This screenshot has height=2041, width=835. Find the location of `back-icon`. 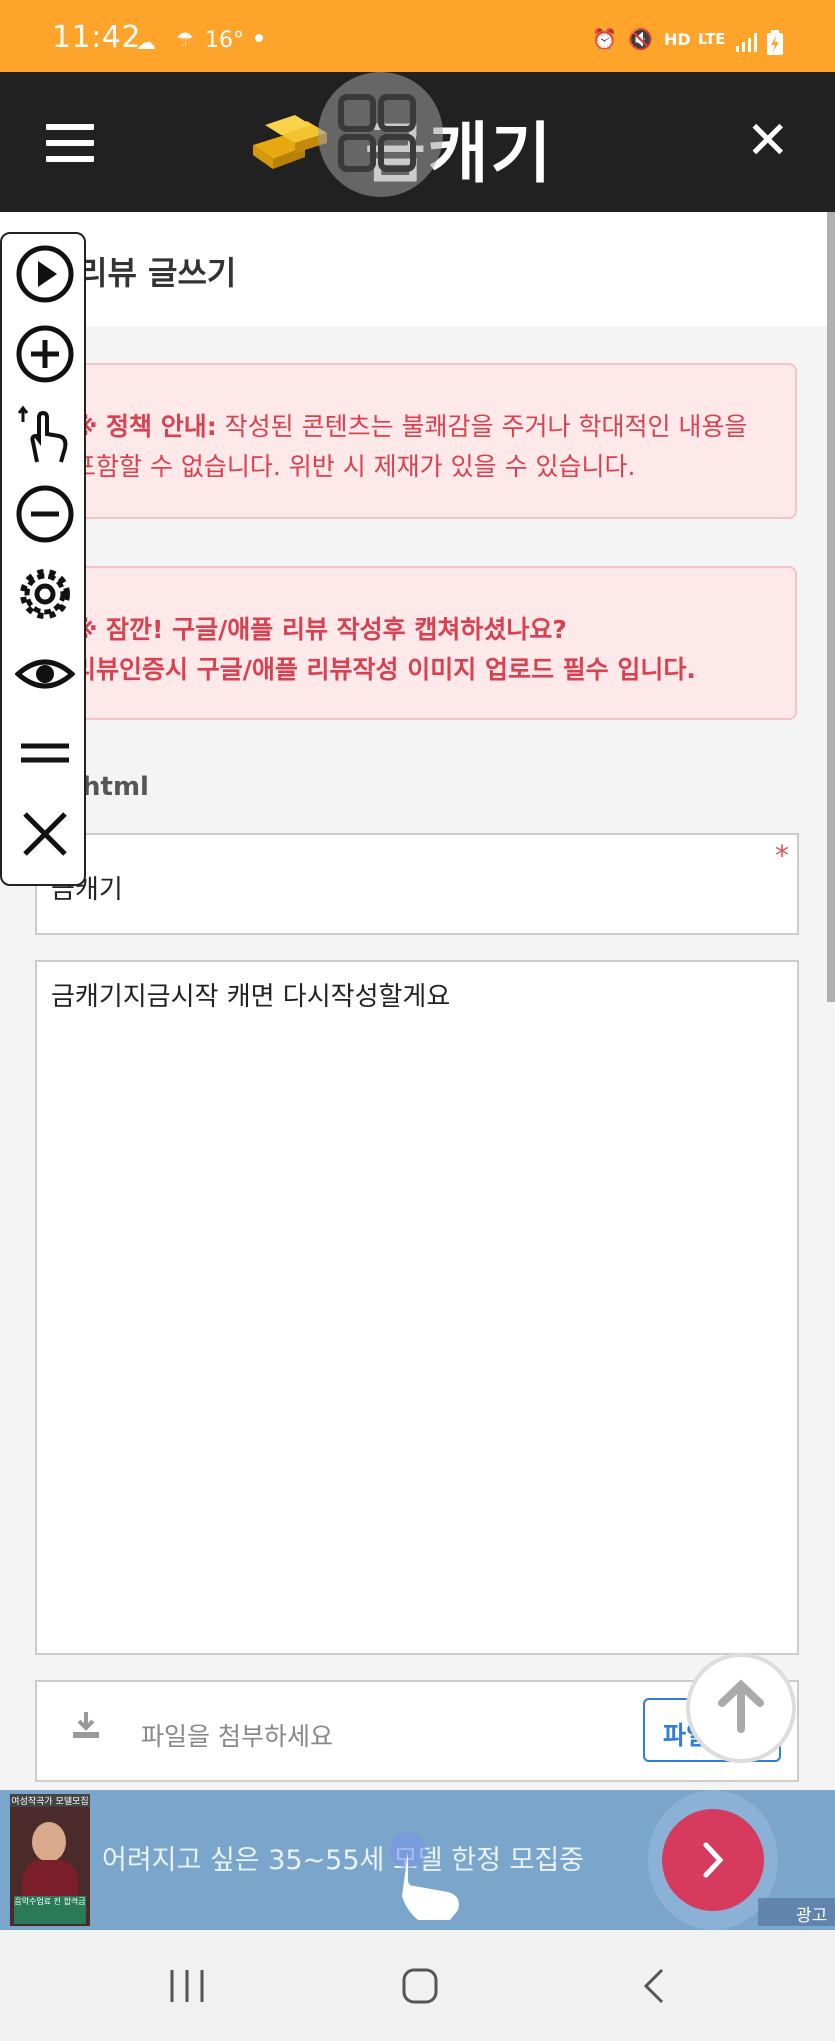

back-icon is located at coordinates (655, 1986).